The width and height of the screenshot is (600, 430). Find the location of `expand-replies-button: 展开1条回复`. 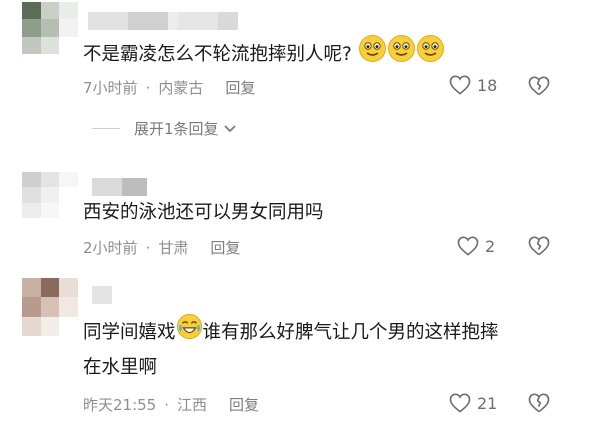

expand-replies-button: 展开1条回复 is located at coordinates (164, 128).